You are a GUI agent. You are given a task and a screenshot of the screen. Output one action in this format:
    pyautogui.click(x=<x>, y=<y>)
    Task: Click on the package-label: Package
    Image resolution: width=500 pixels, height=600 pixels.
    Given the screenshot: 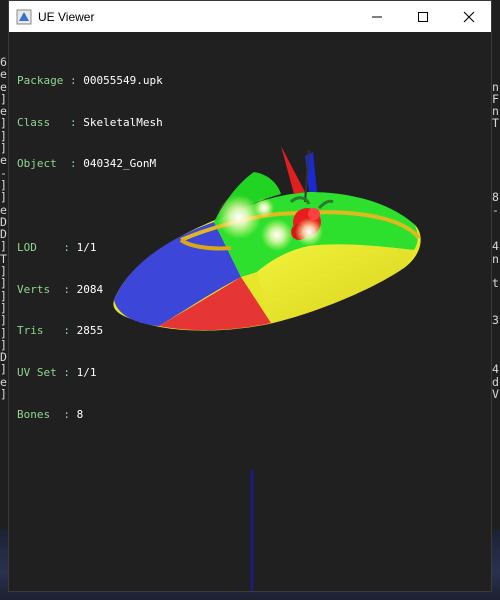 What is the action you would take?
    pyautogui.click(x=40, y=80)
    